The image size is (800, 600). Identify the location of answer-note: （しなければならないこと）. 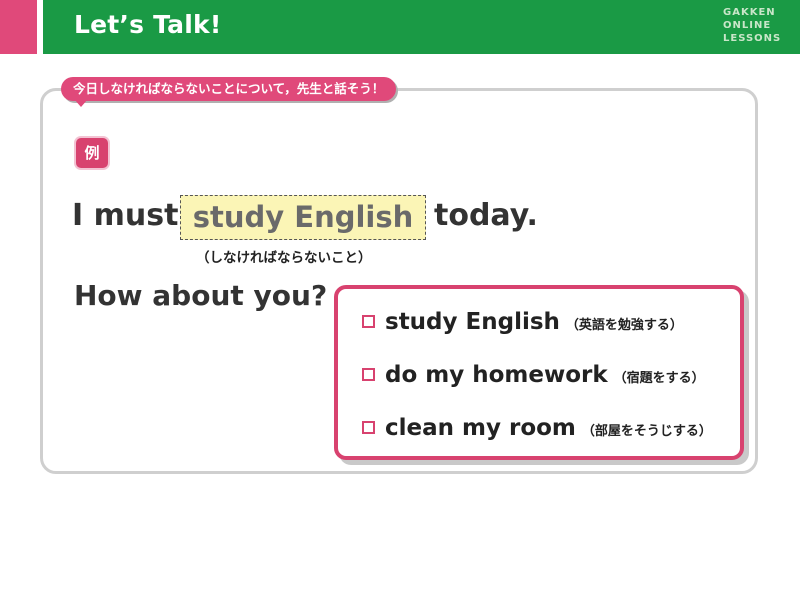
(284, 258).